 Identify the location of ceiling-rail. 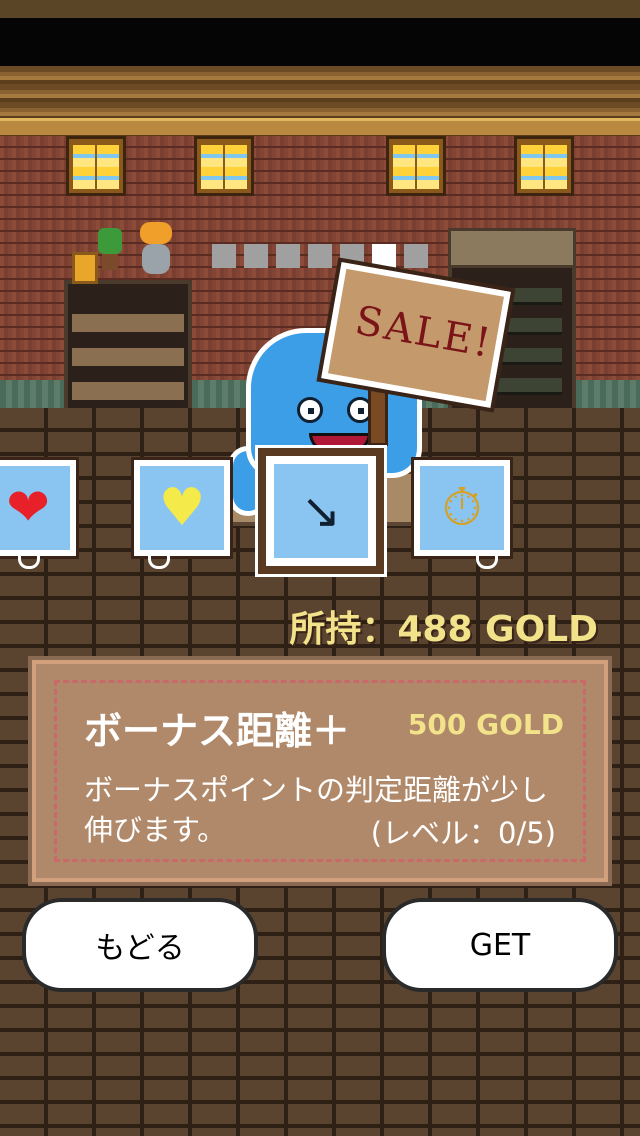
(320, 128).